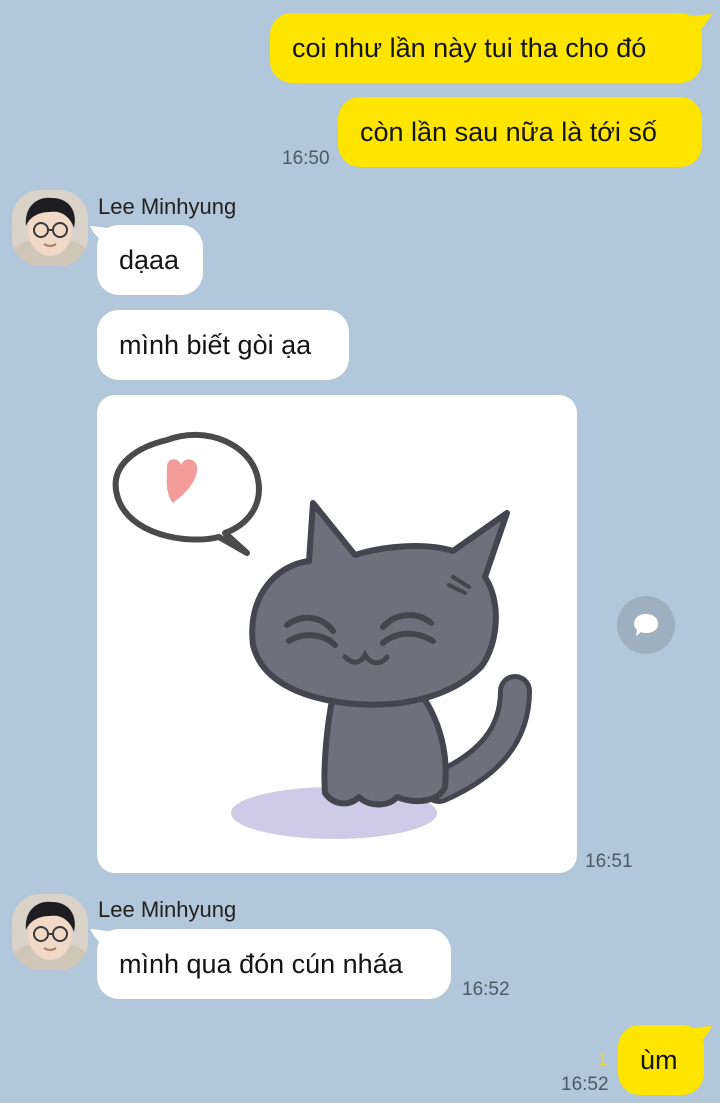 The width and height of the screenshot is (720, 1103). I want to click on message-text: ùm, so click(659, 1059).